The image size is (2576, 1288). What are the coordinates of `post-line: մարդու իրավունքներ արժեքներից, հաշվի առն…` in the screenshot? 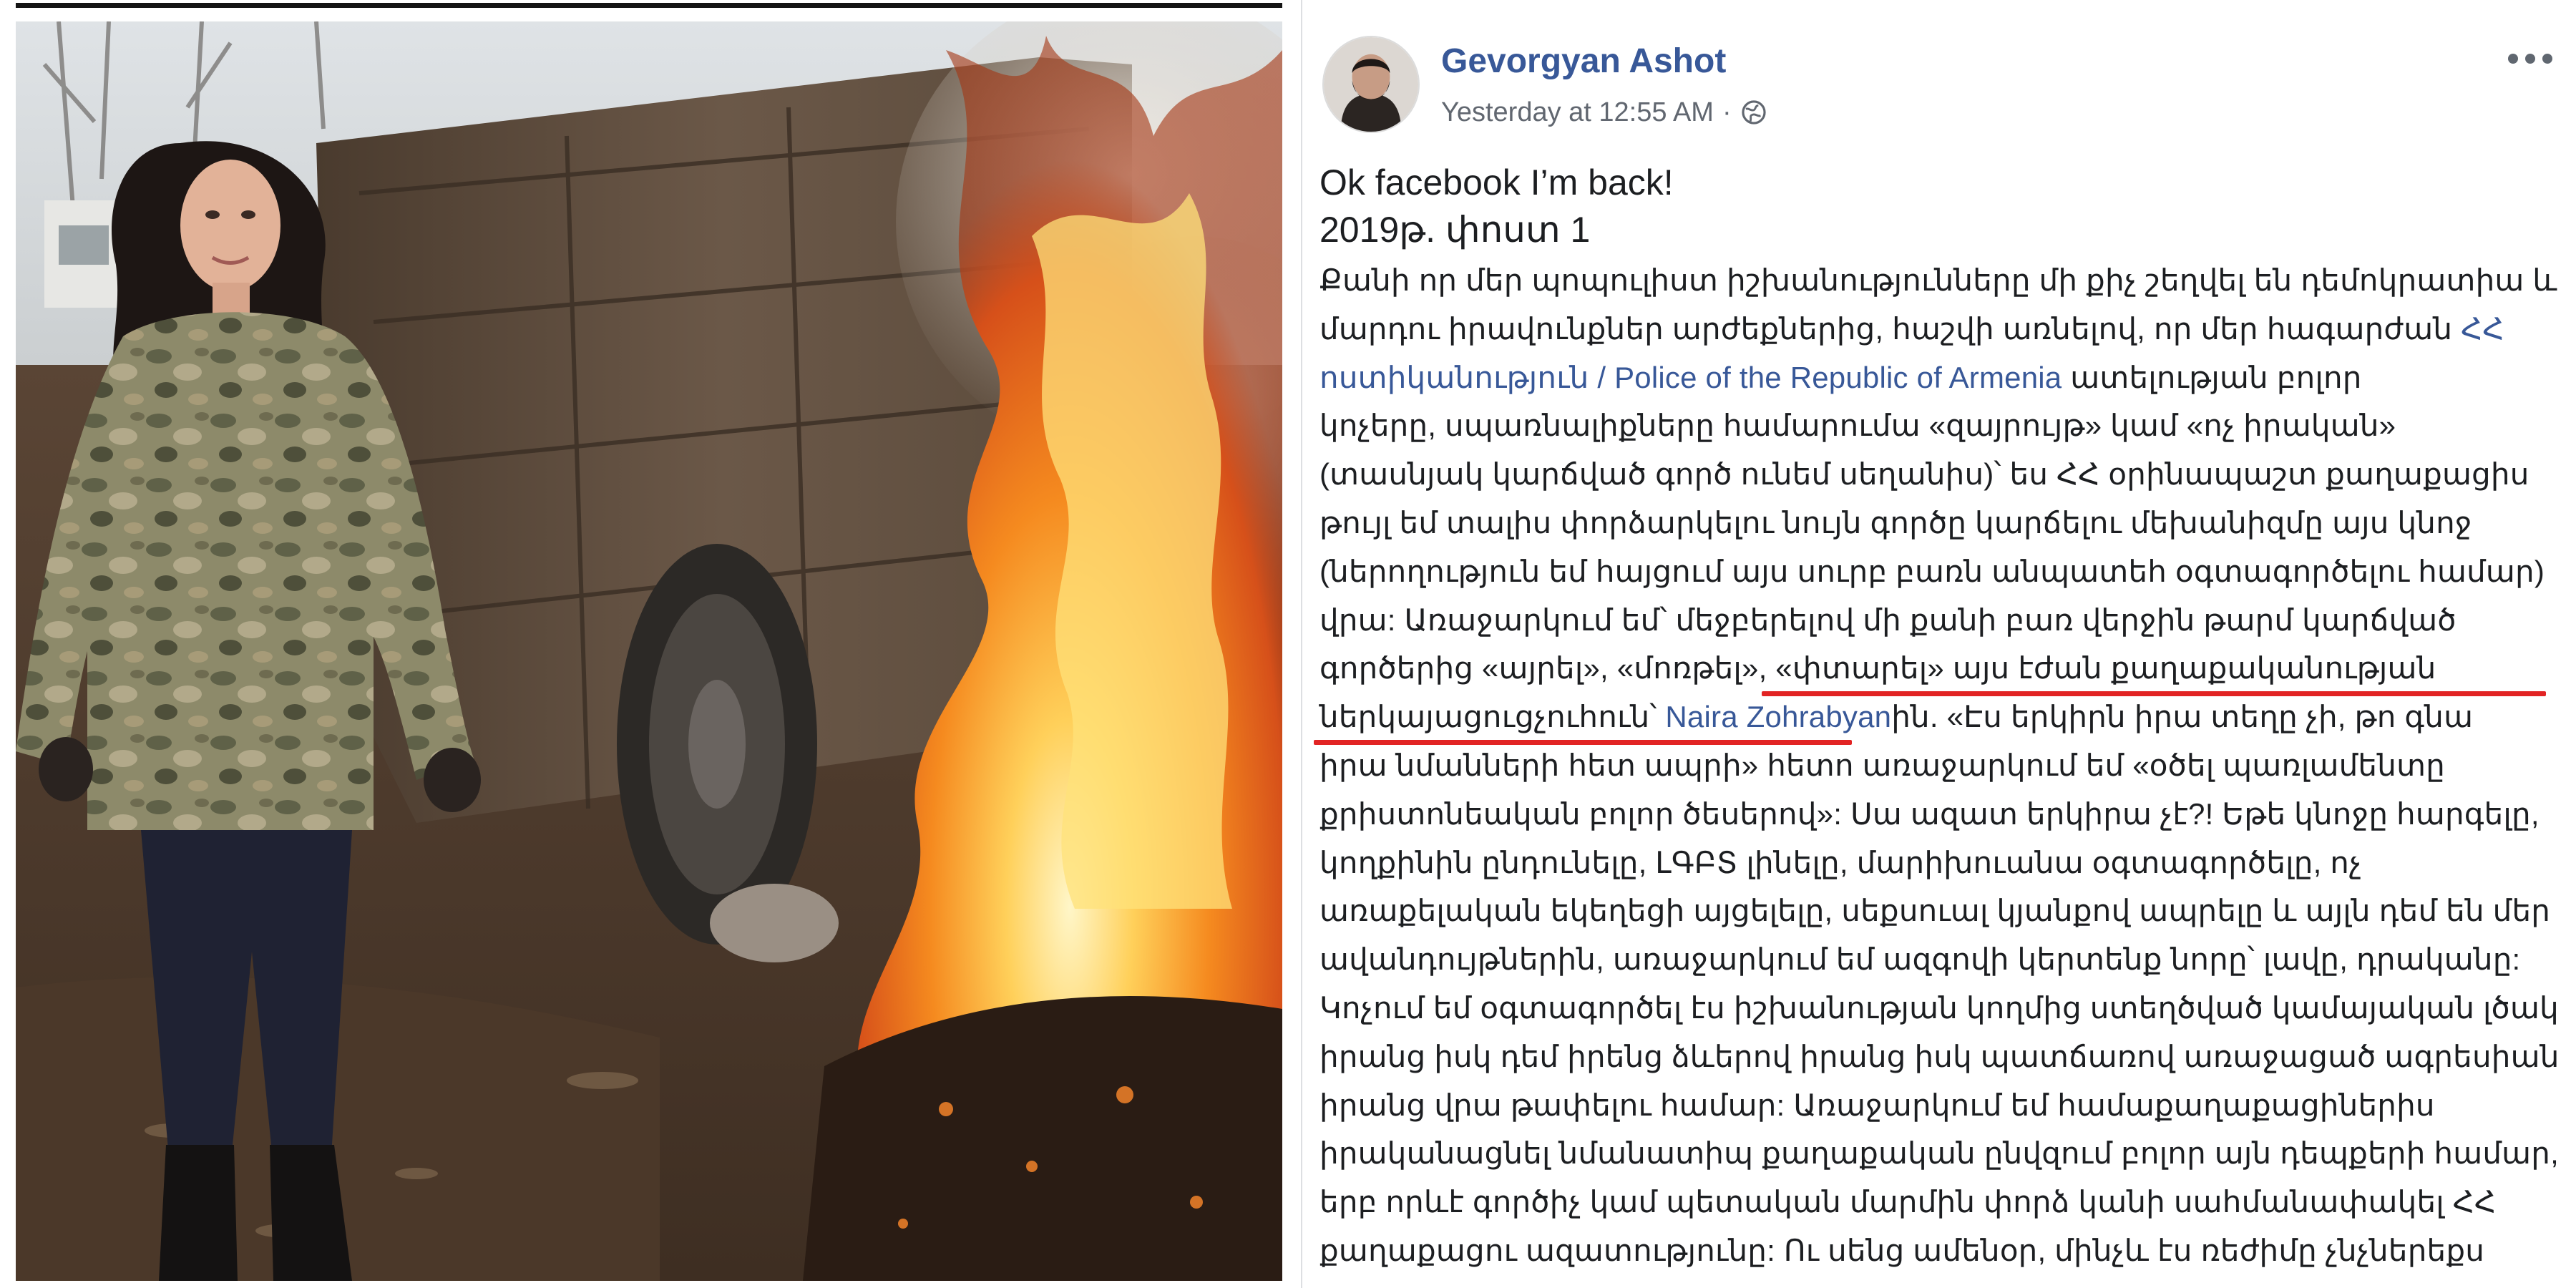 It's located at (1927, 329).